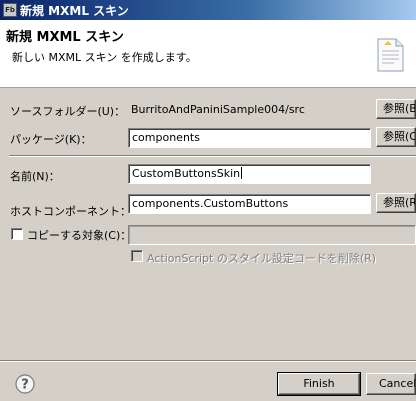 This screenshot has width=416, height=401. I want to click on host-component-label: ホストコンポーネント：, so click(70, 211).